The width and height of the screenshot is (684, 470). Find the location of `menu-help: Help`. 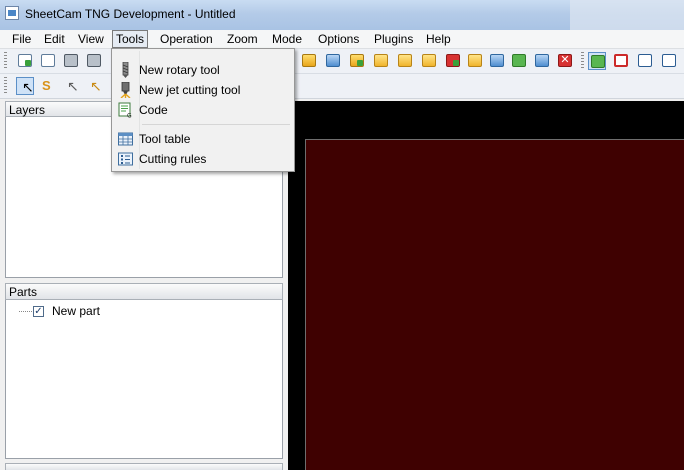

menu-help: Help is located at coordinates (438, 39).